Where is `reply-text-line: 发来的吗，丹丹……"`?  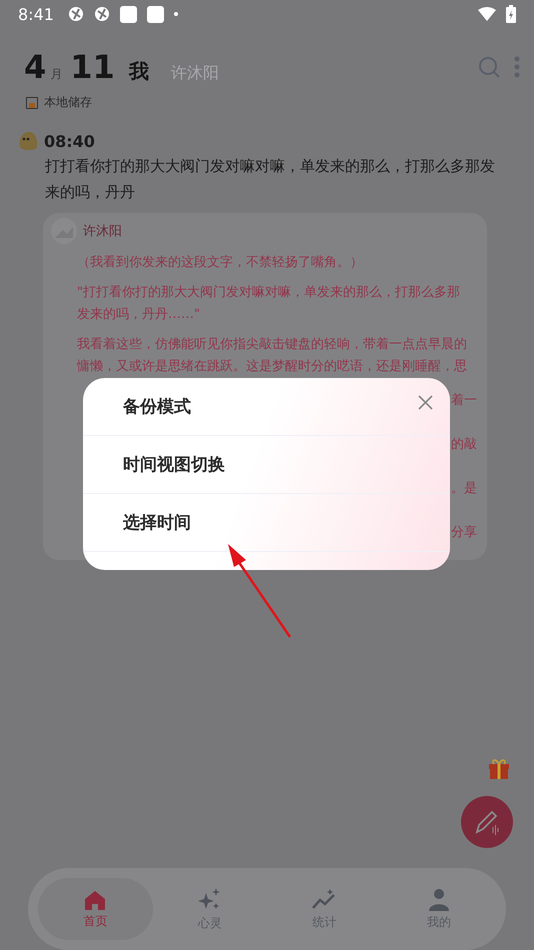 reply-text-line: 发来的吗，丹丹……" is located at coordinates (139, 315).